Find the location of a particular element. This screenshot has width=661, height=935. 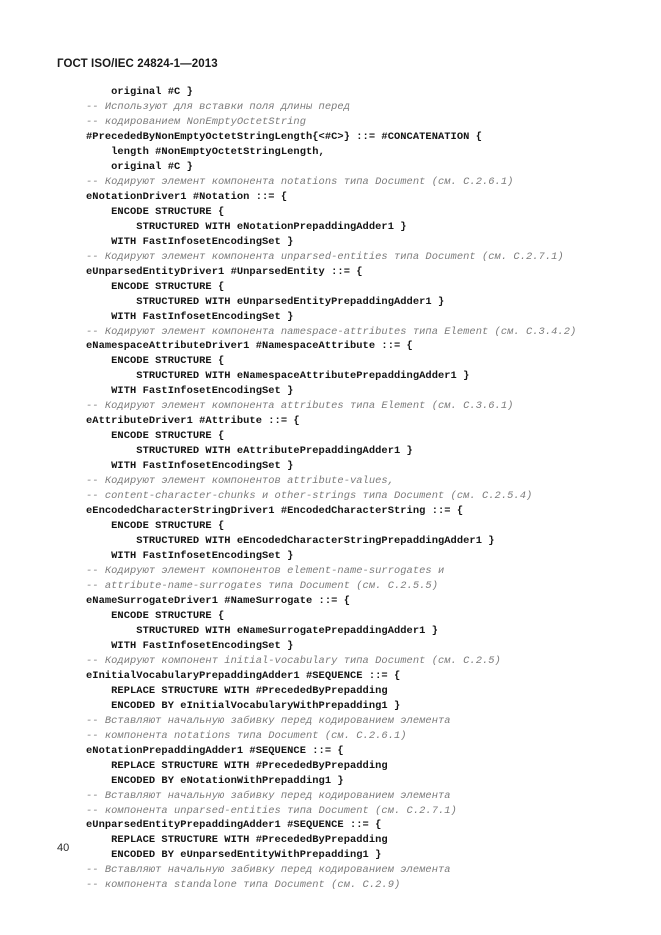

code-line: eNotationDriver1 #Notation ::= { is located at coordinates (187, 196).